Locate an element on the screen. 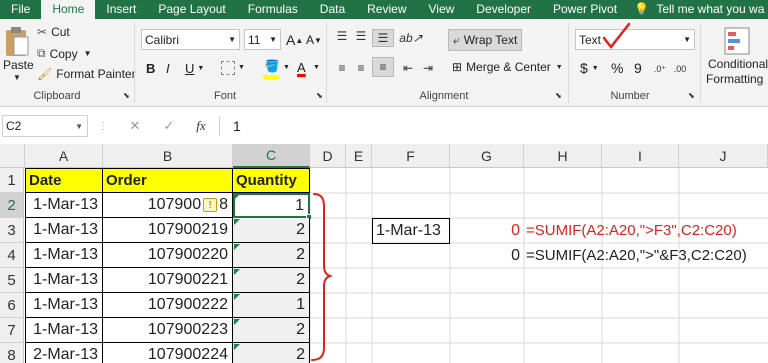  fill-color-dropdown-icon: ▼ is located at coordinates (286, 67).